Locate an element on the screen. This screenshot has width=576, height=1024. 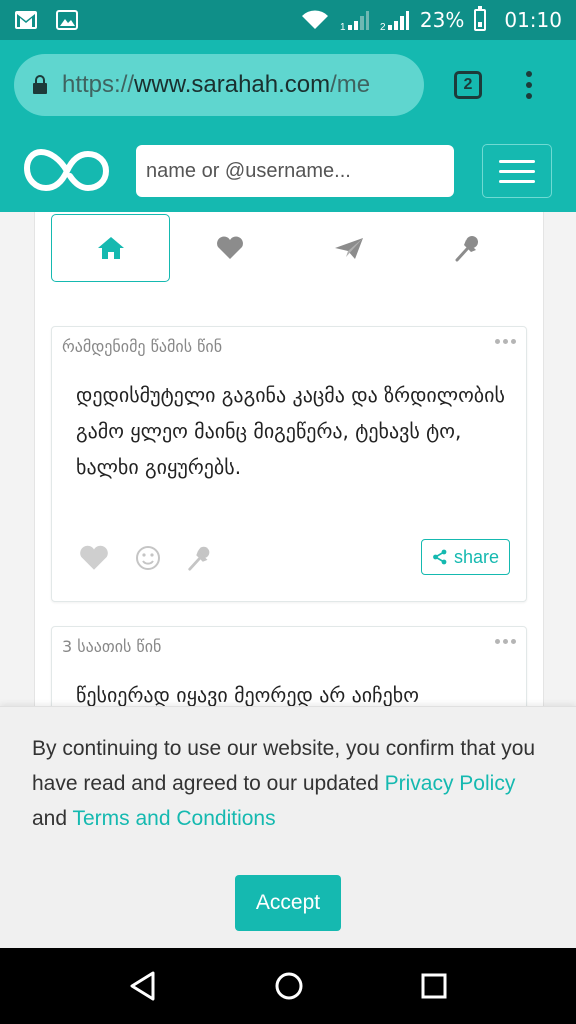
lock-icon is located at coordinates (40, 85).